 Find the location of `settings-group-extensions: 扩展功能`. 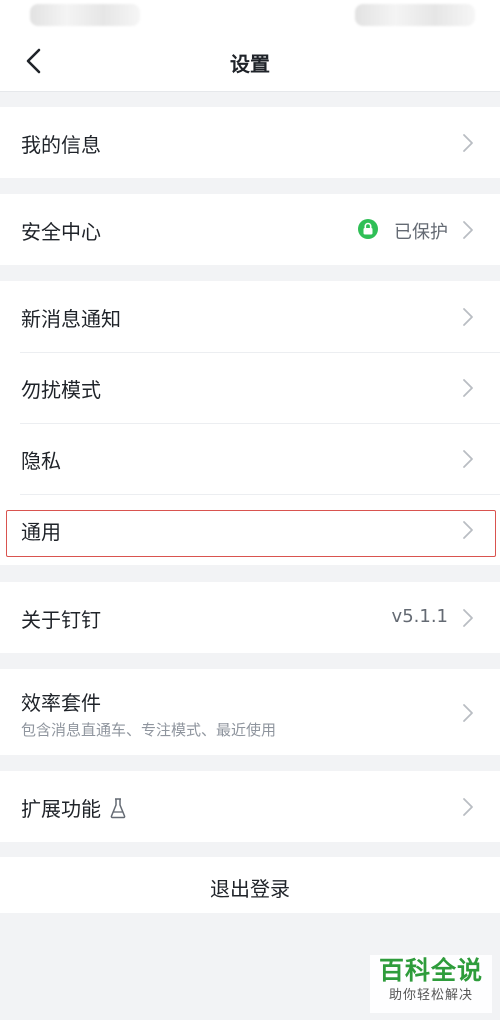

settings-group-extensions: 扩展功能 is located at coordinates (250, 806).